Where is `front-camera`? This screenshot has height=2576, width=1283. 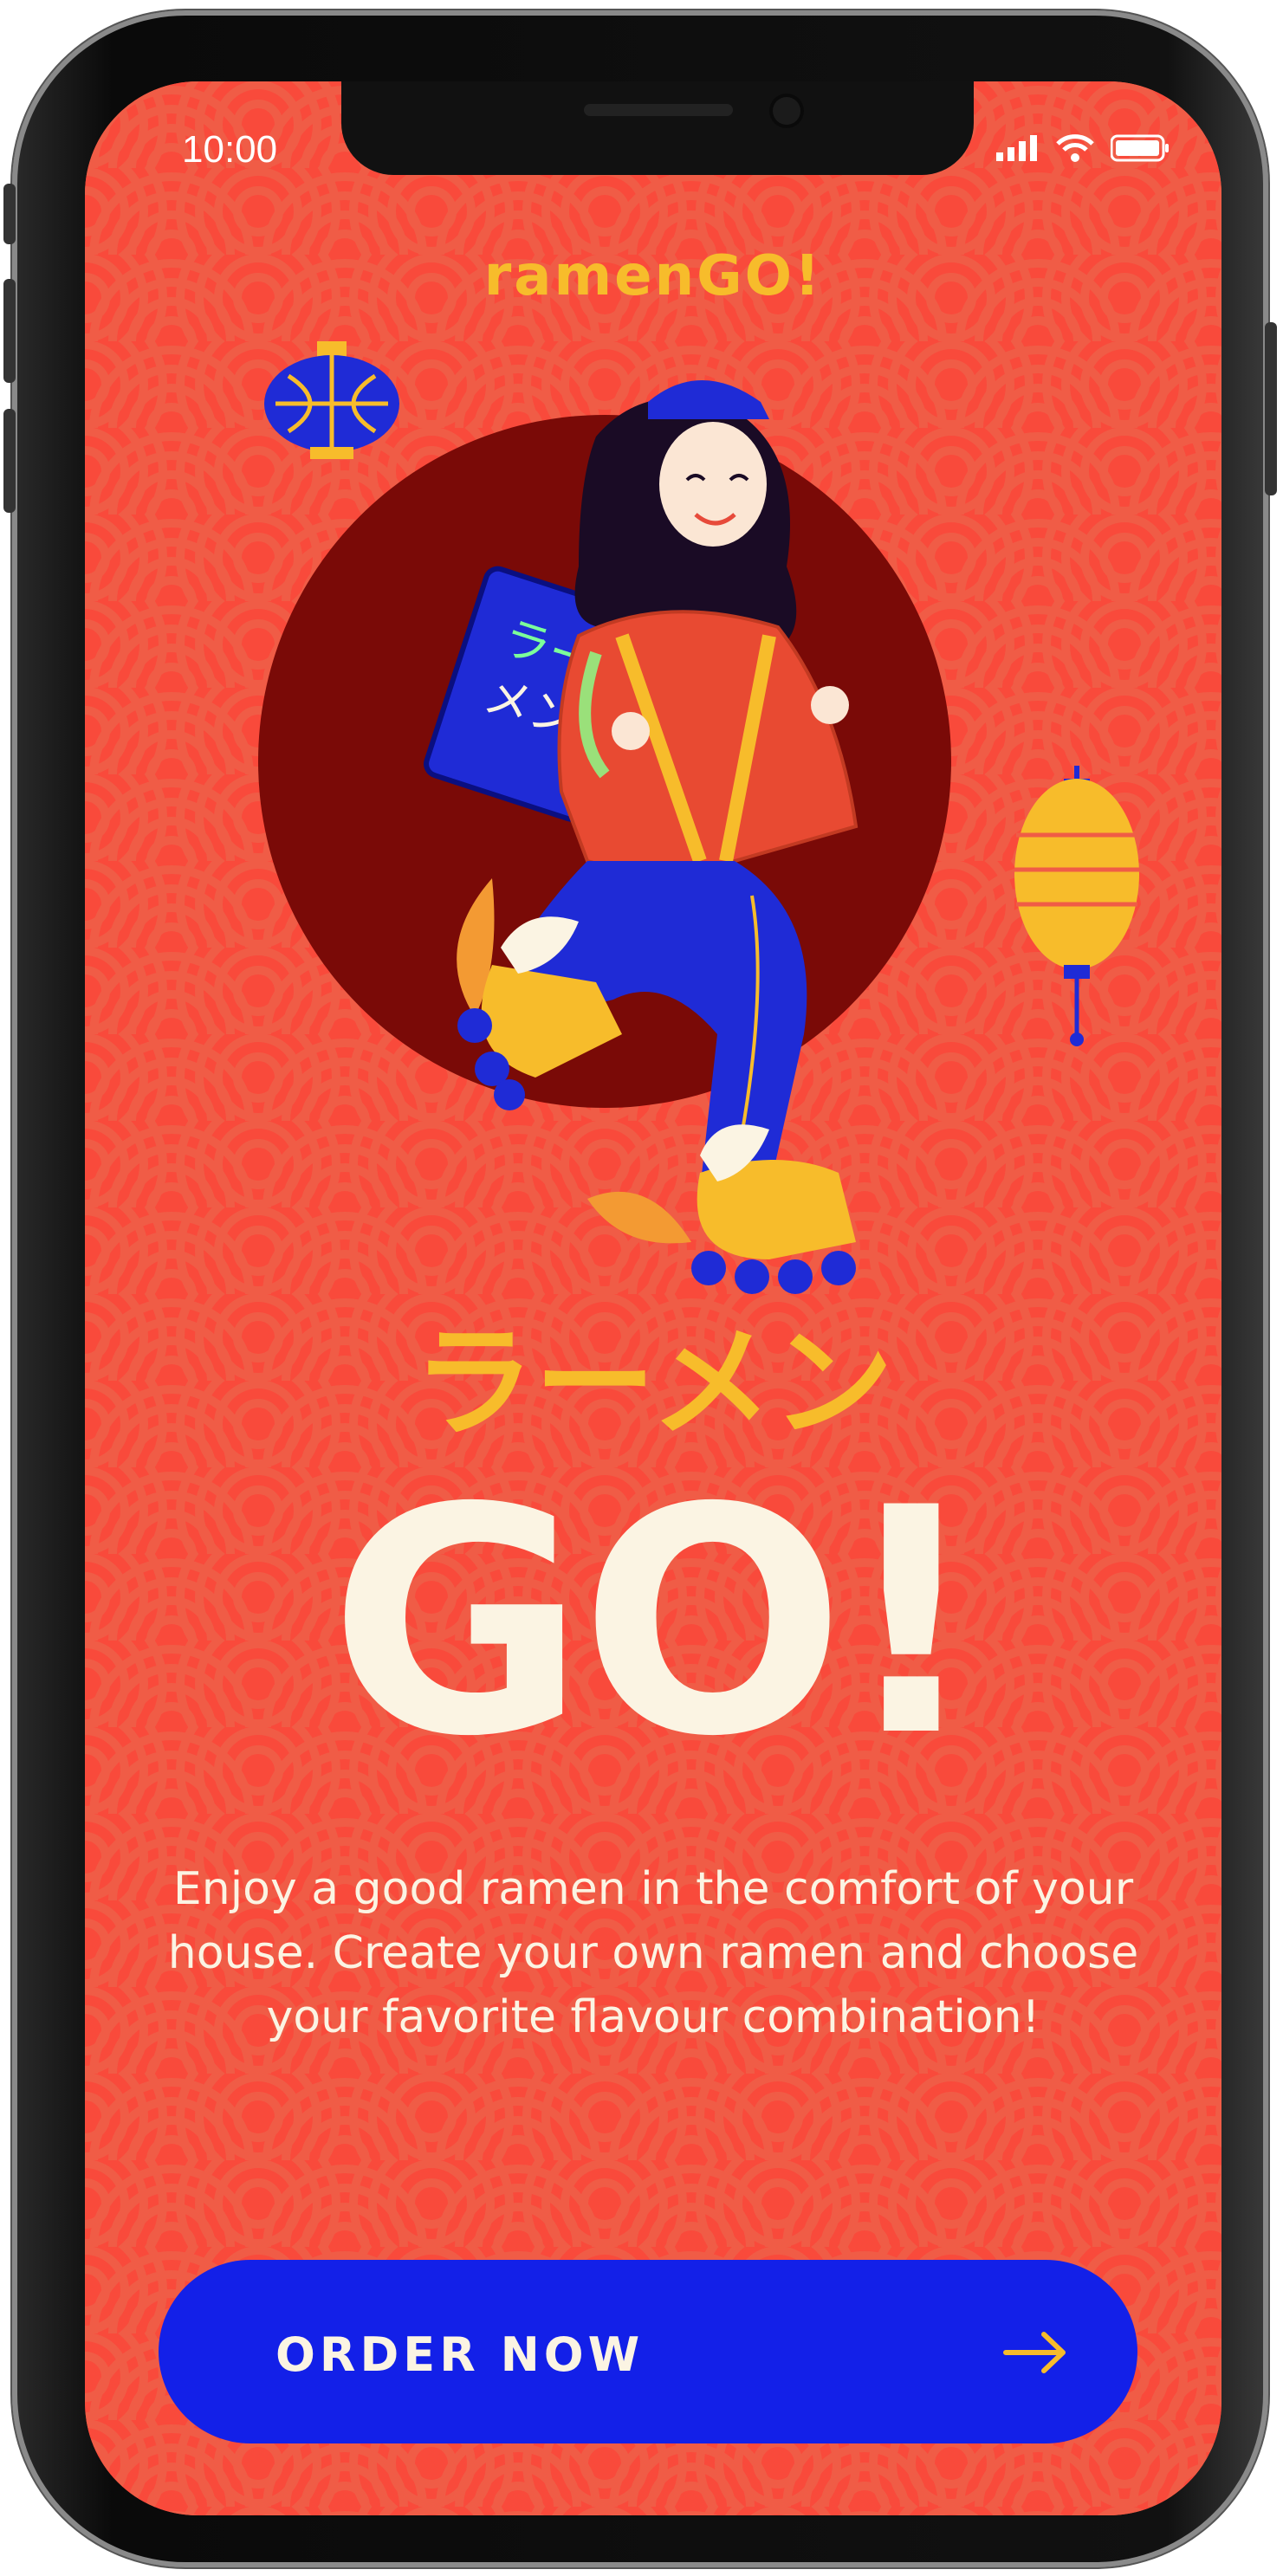 front-camera is located at coordinates (786, 111).